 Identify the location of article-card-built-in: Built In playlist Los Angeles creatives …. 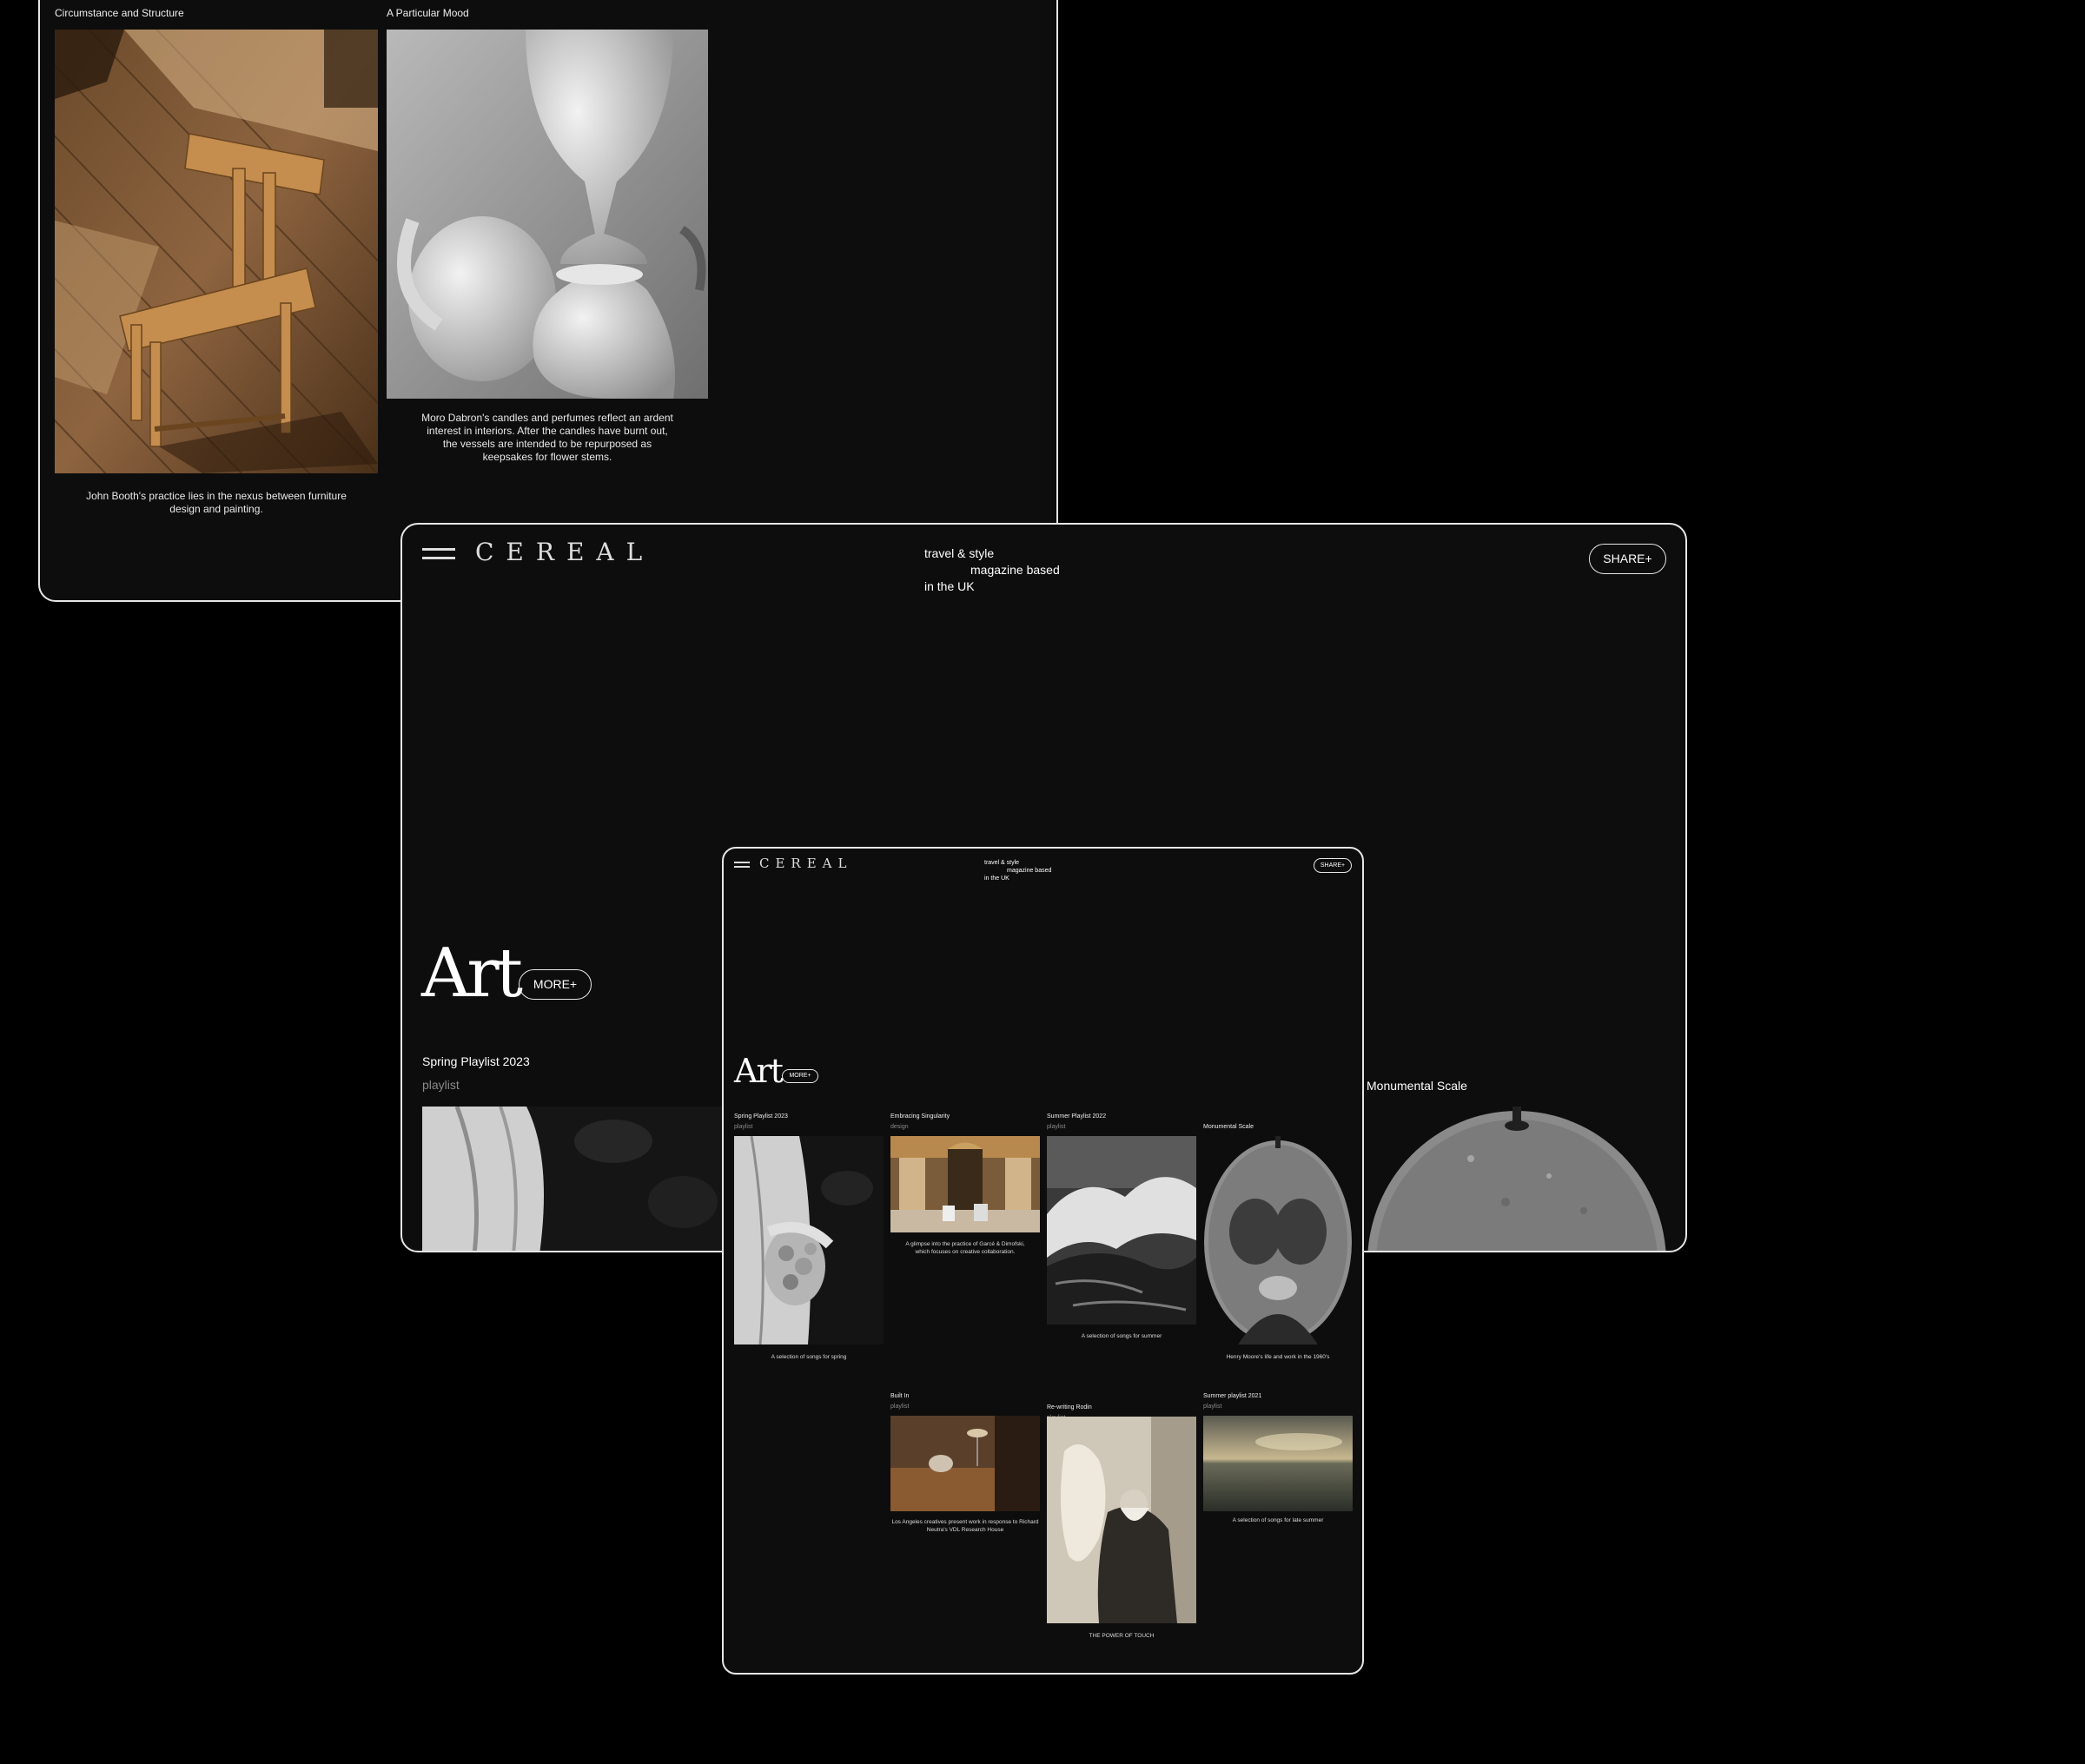
(965, 1475).